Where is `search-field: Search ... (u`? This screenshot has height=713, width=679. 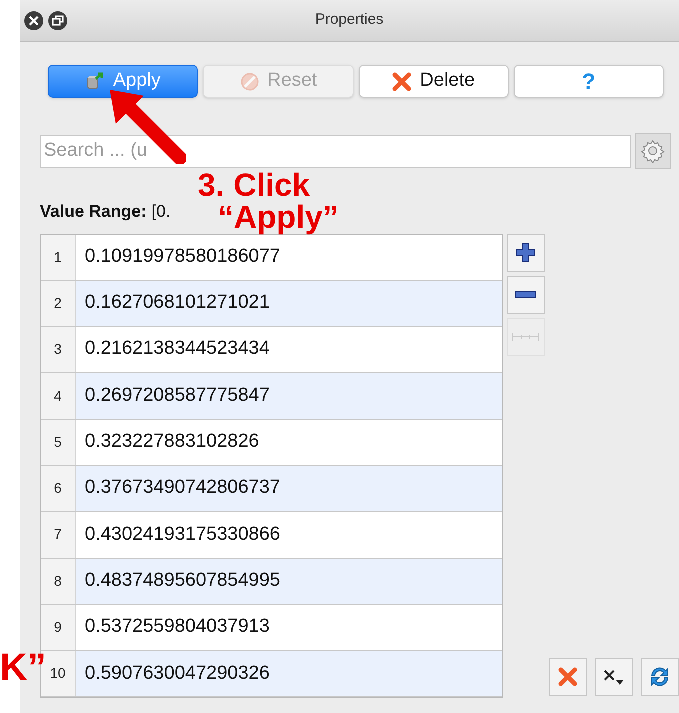 search-field: Search ... (u is located at coordinates (335, 151).